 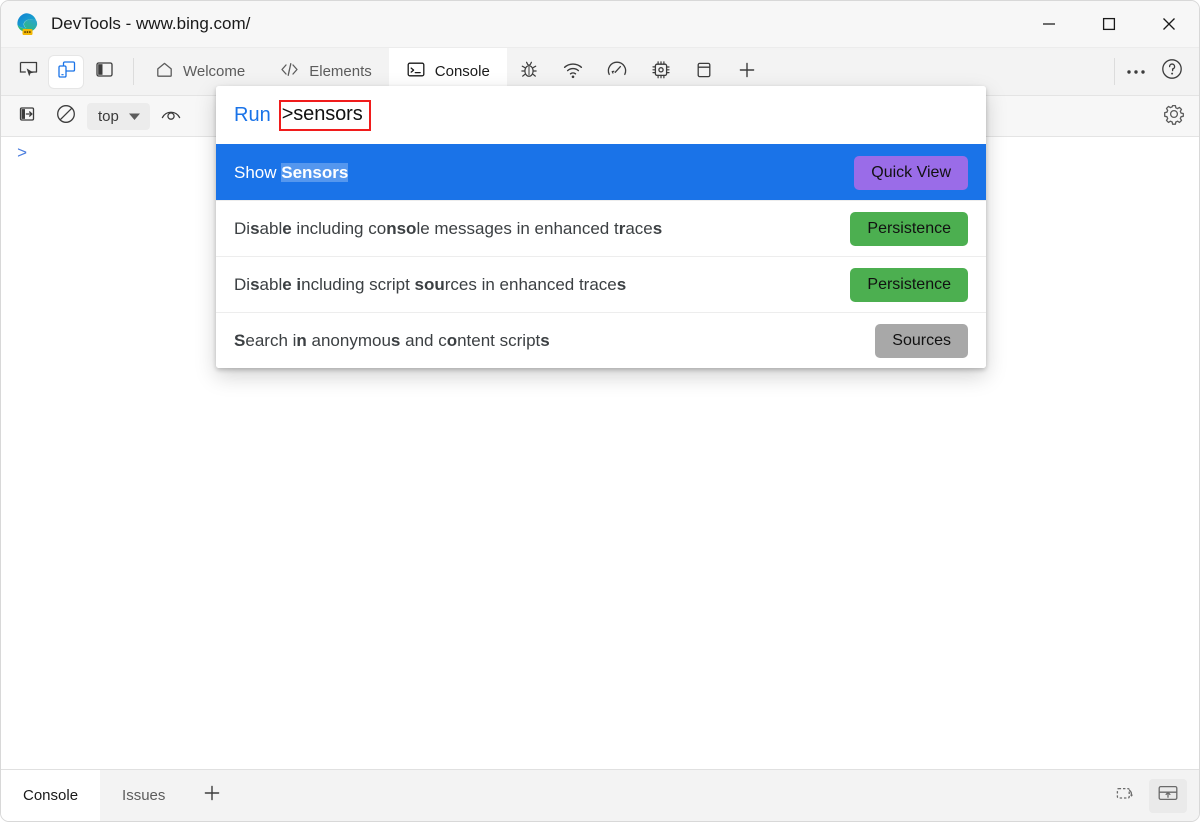 I want to click on restore-drawer-button, so click(x=1126, y=796).